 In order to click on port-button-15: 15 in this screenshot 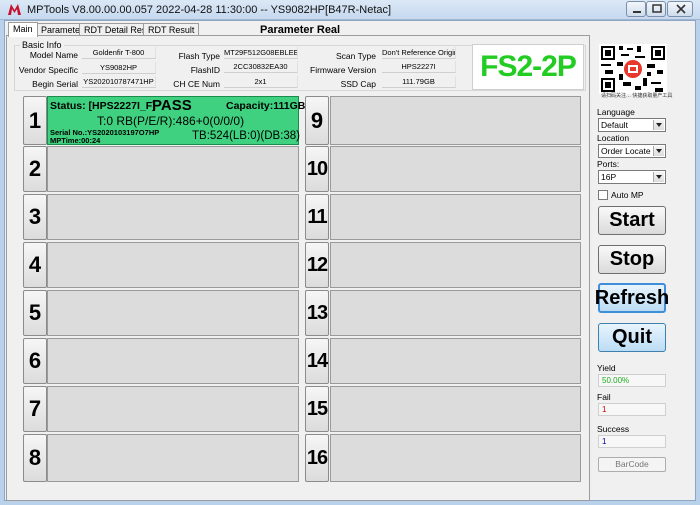, I will do `click(317, 409)`.